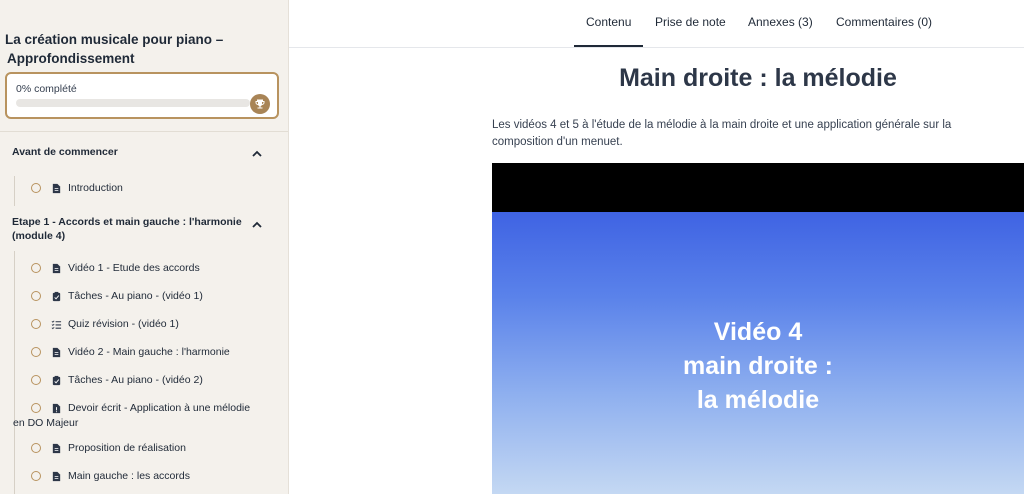  What do you see at coordinates (884, 22) in the screenshot?
I see `tab-commentaires: Commentaires (0)` at bounding box center [884, 22].